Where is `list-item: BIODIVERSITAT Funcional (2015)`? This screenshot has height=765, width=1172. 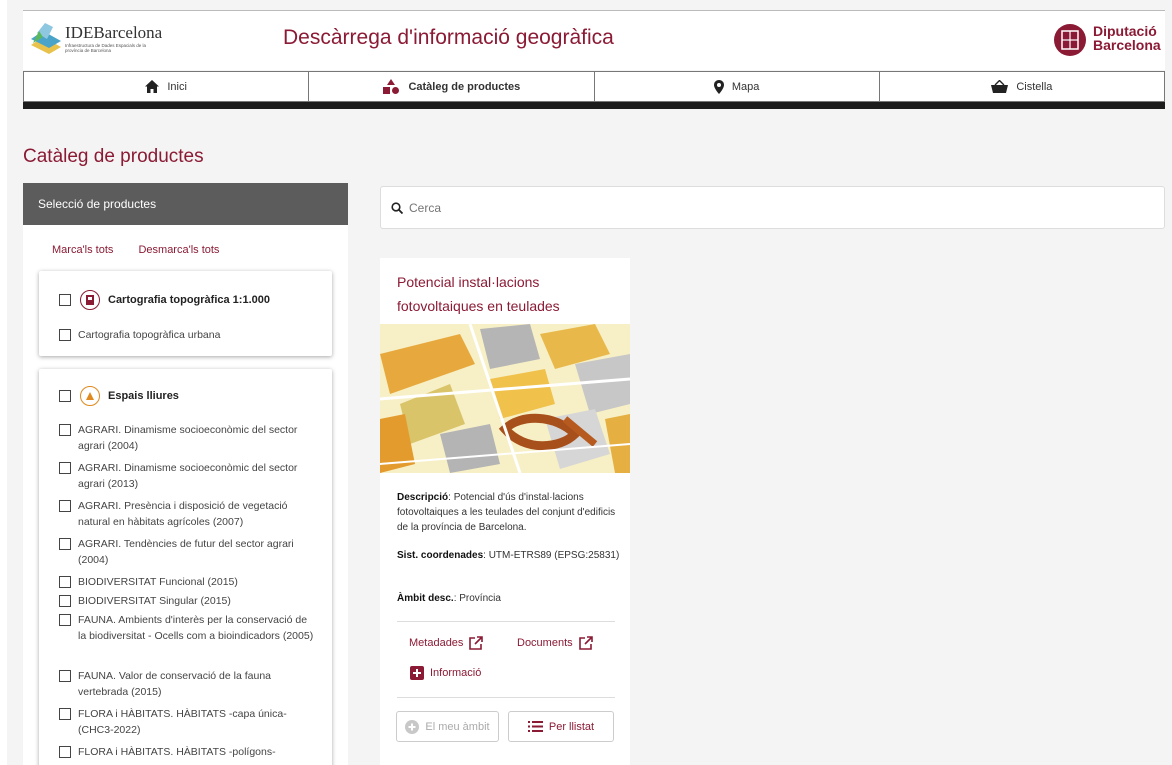
list-item: BIODIVERSITAT Funcional (2015) is located at coordinates (186, 582).